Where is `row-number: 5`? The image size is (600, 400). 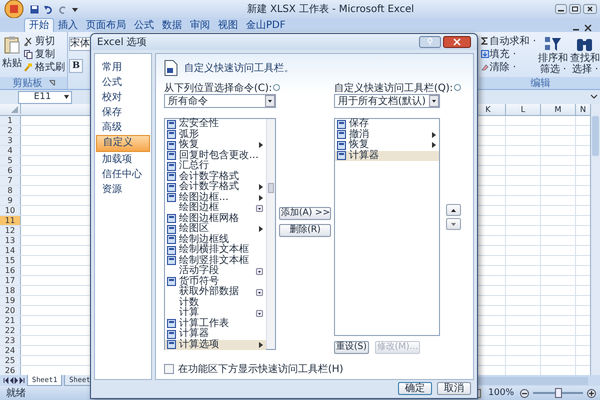 row-number: 5 is located at coordinates (10, 160).